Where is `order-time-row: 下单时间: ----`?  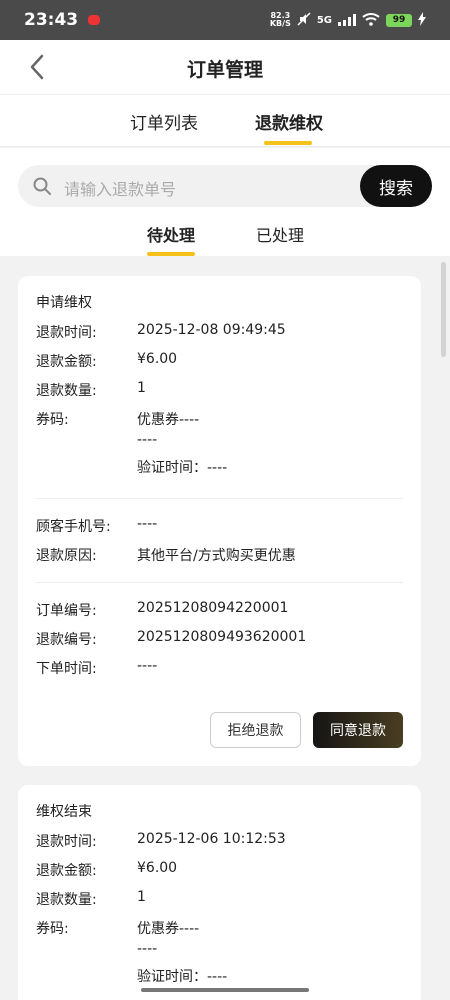 order-time-row: 下单时间: ---- is located at coordinates (96, 668).